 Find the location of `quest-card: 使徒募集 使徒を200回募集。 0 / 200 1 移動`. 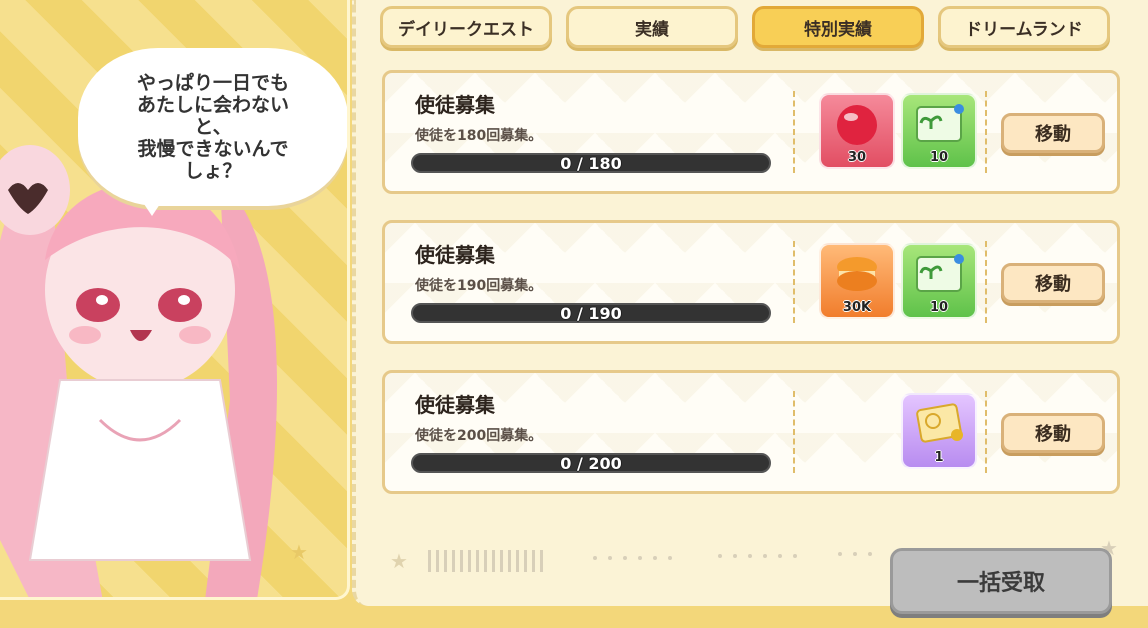

quest-card: 使徒募集 使徒を200回募集。 0 / 200 1 移動 is located at coordinates (751, 432).